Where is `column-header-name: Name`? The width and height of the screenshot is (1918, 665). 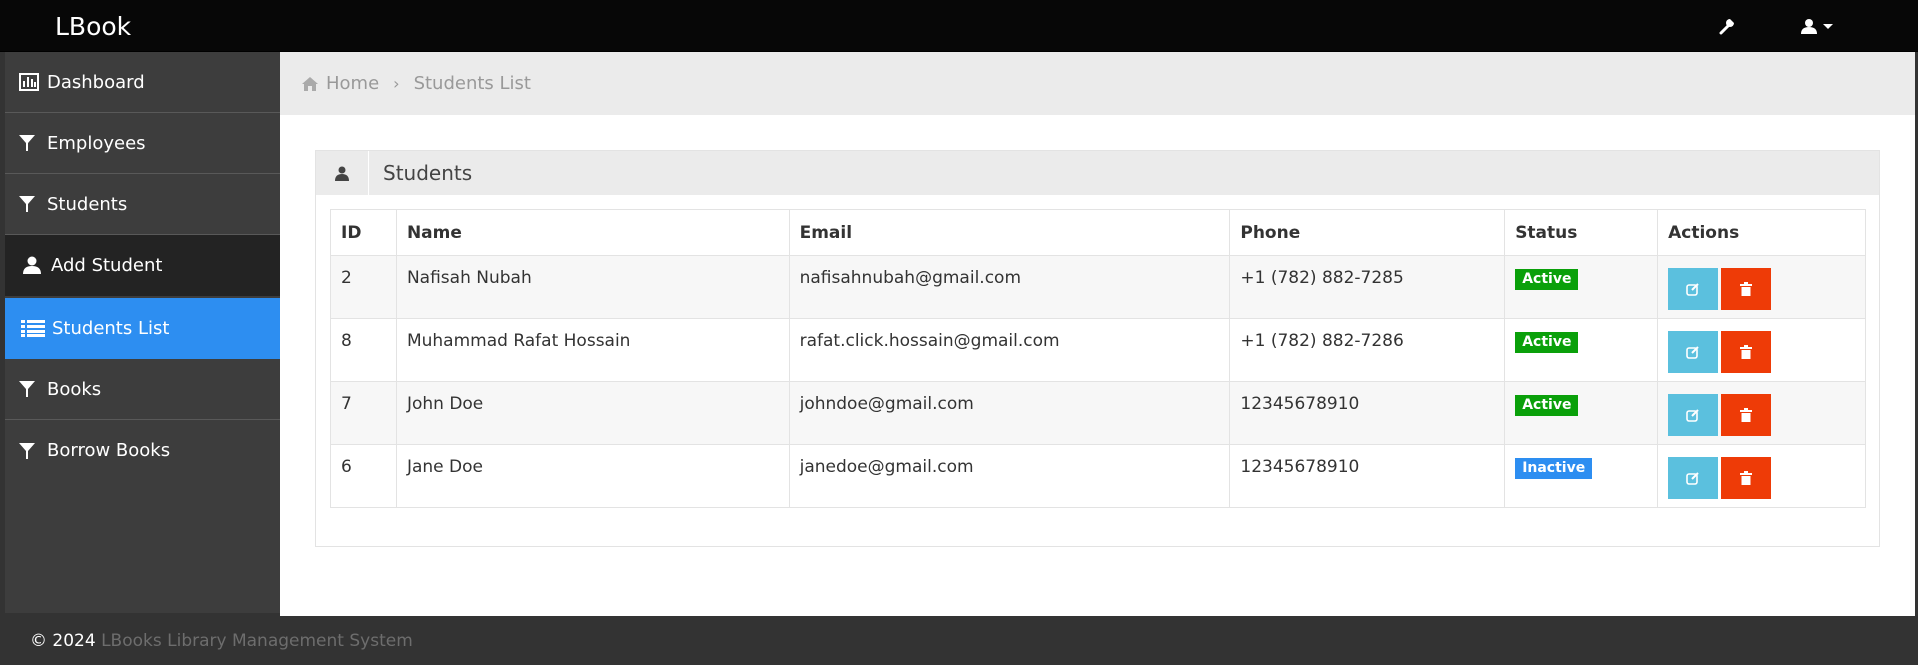
column-header-name: Name is located at coordinates (592, 232).